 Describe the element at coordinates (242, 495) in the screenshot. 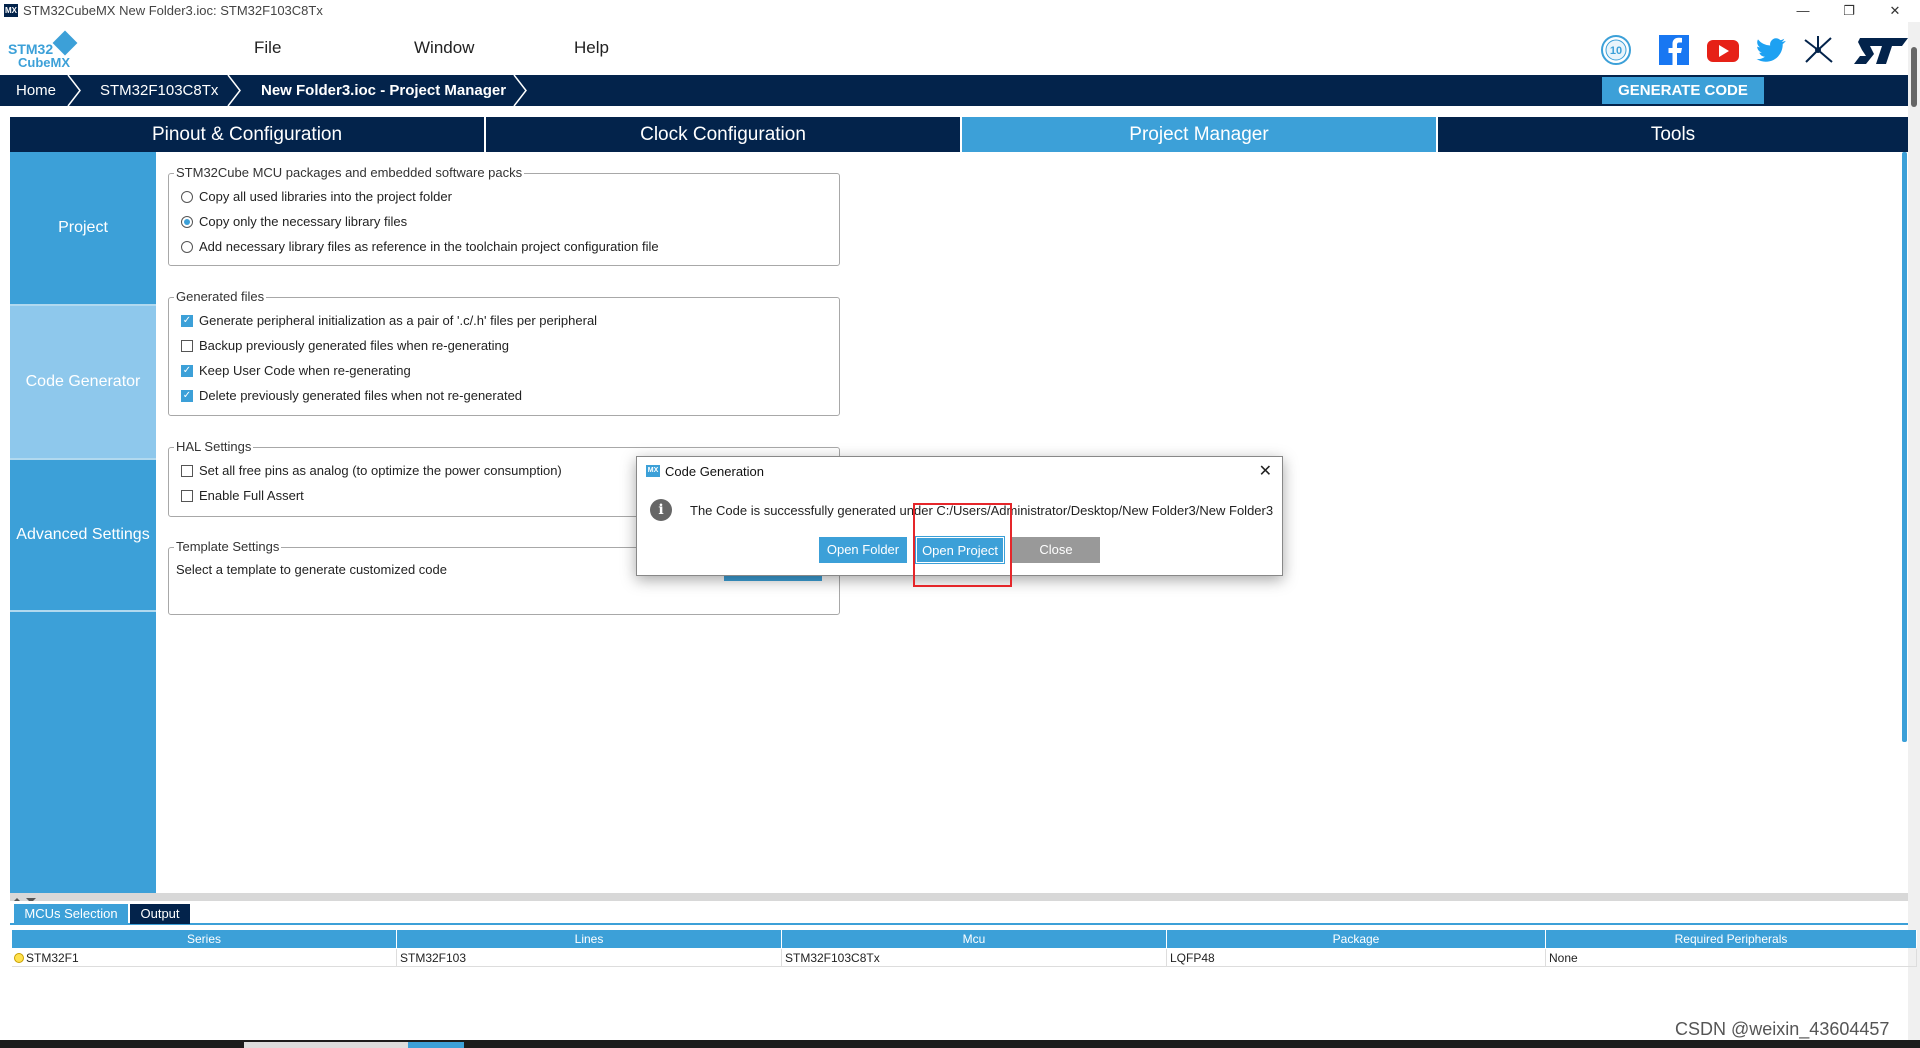

I see `checkbox-full-assert: Enable Full Assert` at that location.